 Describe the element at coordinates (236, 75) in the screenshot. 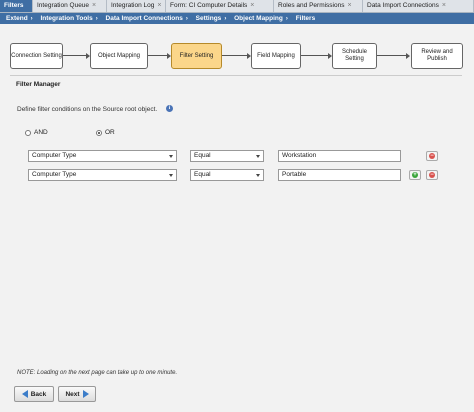

I see `divider` at that location.